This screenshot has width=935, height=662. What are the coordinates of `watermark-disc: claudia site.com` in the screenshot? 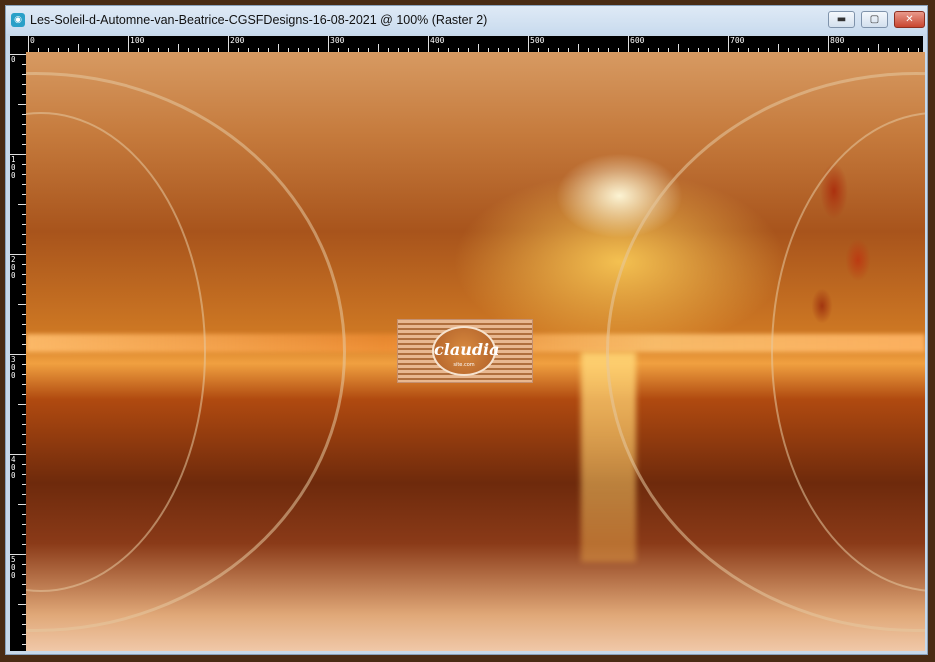 It's located at (466, 351).